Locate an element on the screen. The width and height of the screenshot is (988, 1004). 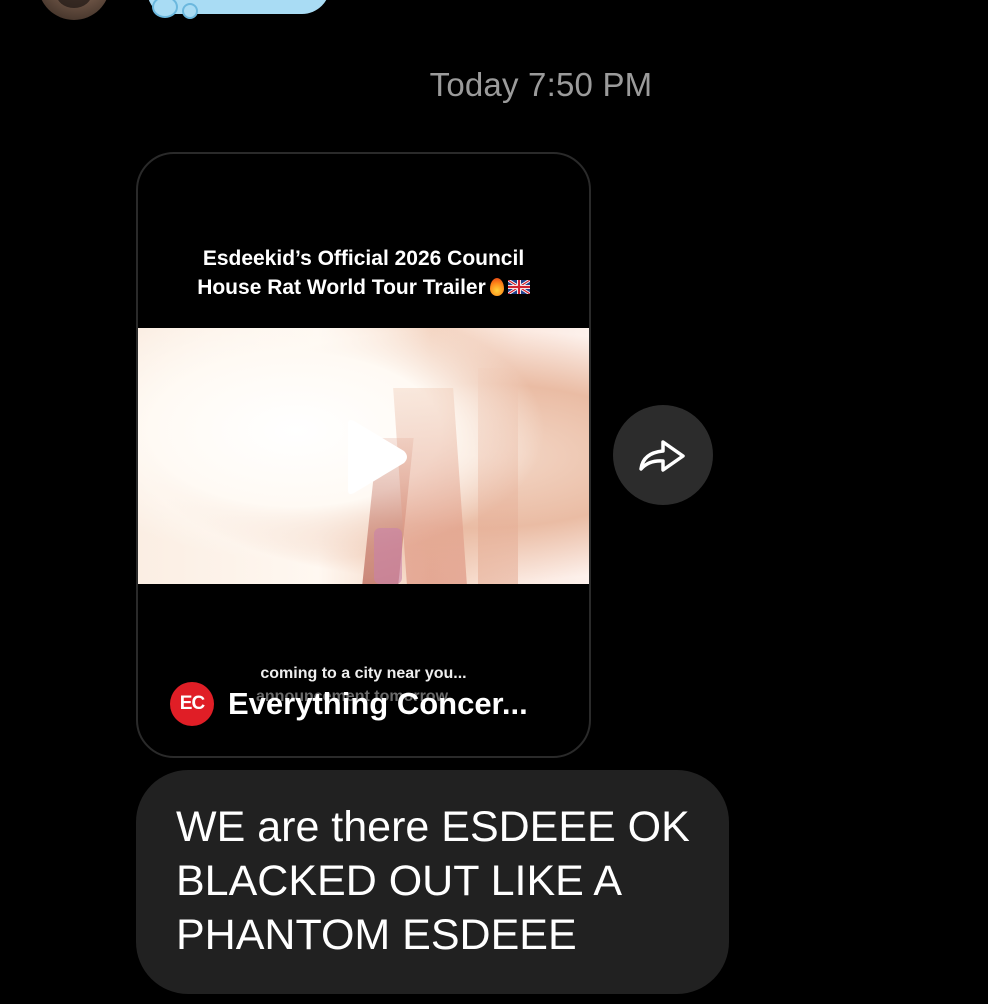
uk-flag-icon is located at coordinates (518, 287).